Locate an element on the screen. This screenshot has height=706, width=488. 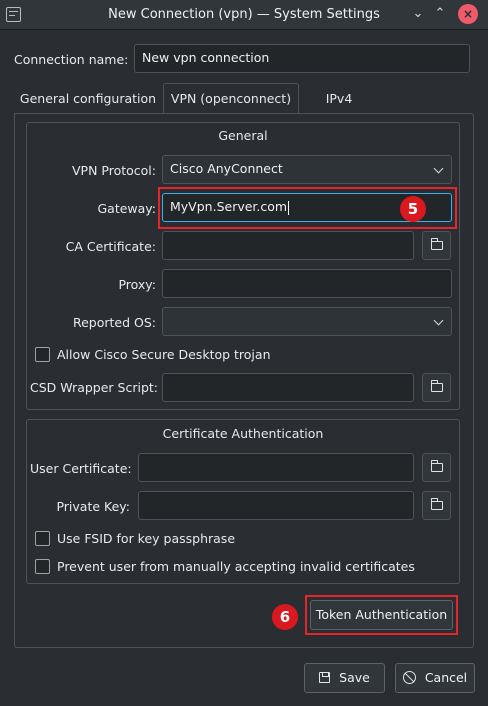
vpn-protocol-label: VPN Protocol: is located at coordinates (114, 170).